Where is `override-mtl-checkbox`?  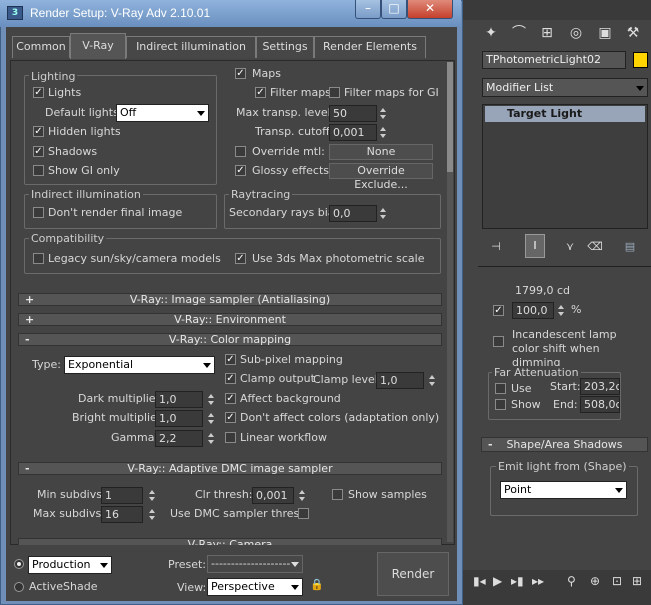
override-mtl-checkbox is located at coordinates (240, 151).